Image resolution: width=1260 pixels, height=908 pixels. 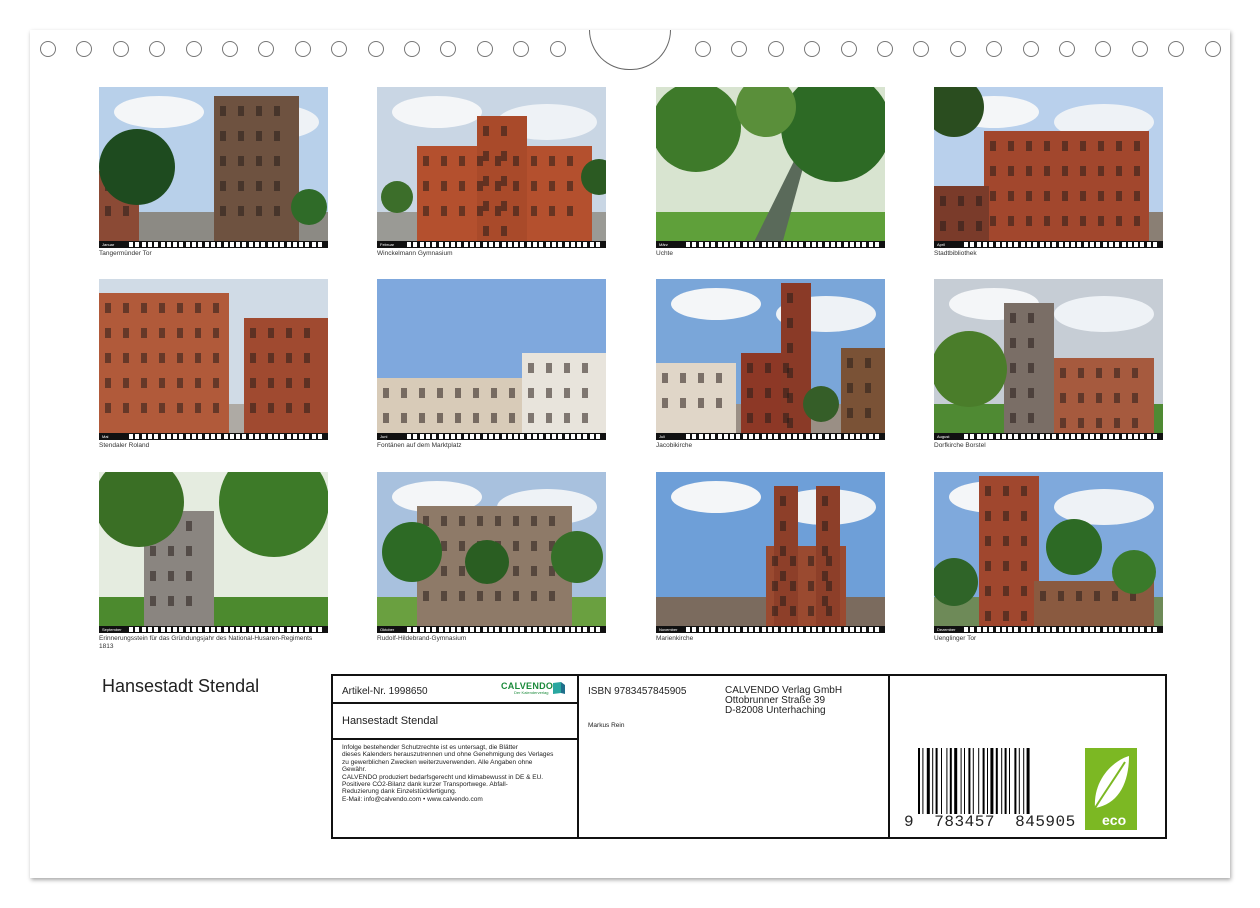 What do you see at coordinates (943, 436) in the screenshot?
I see `month-label: August` at bounding box center [943, 436].